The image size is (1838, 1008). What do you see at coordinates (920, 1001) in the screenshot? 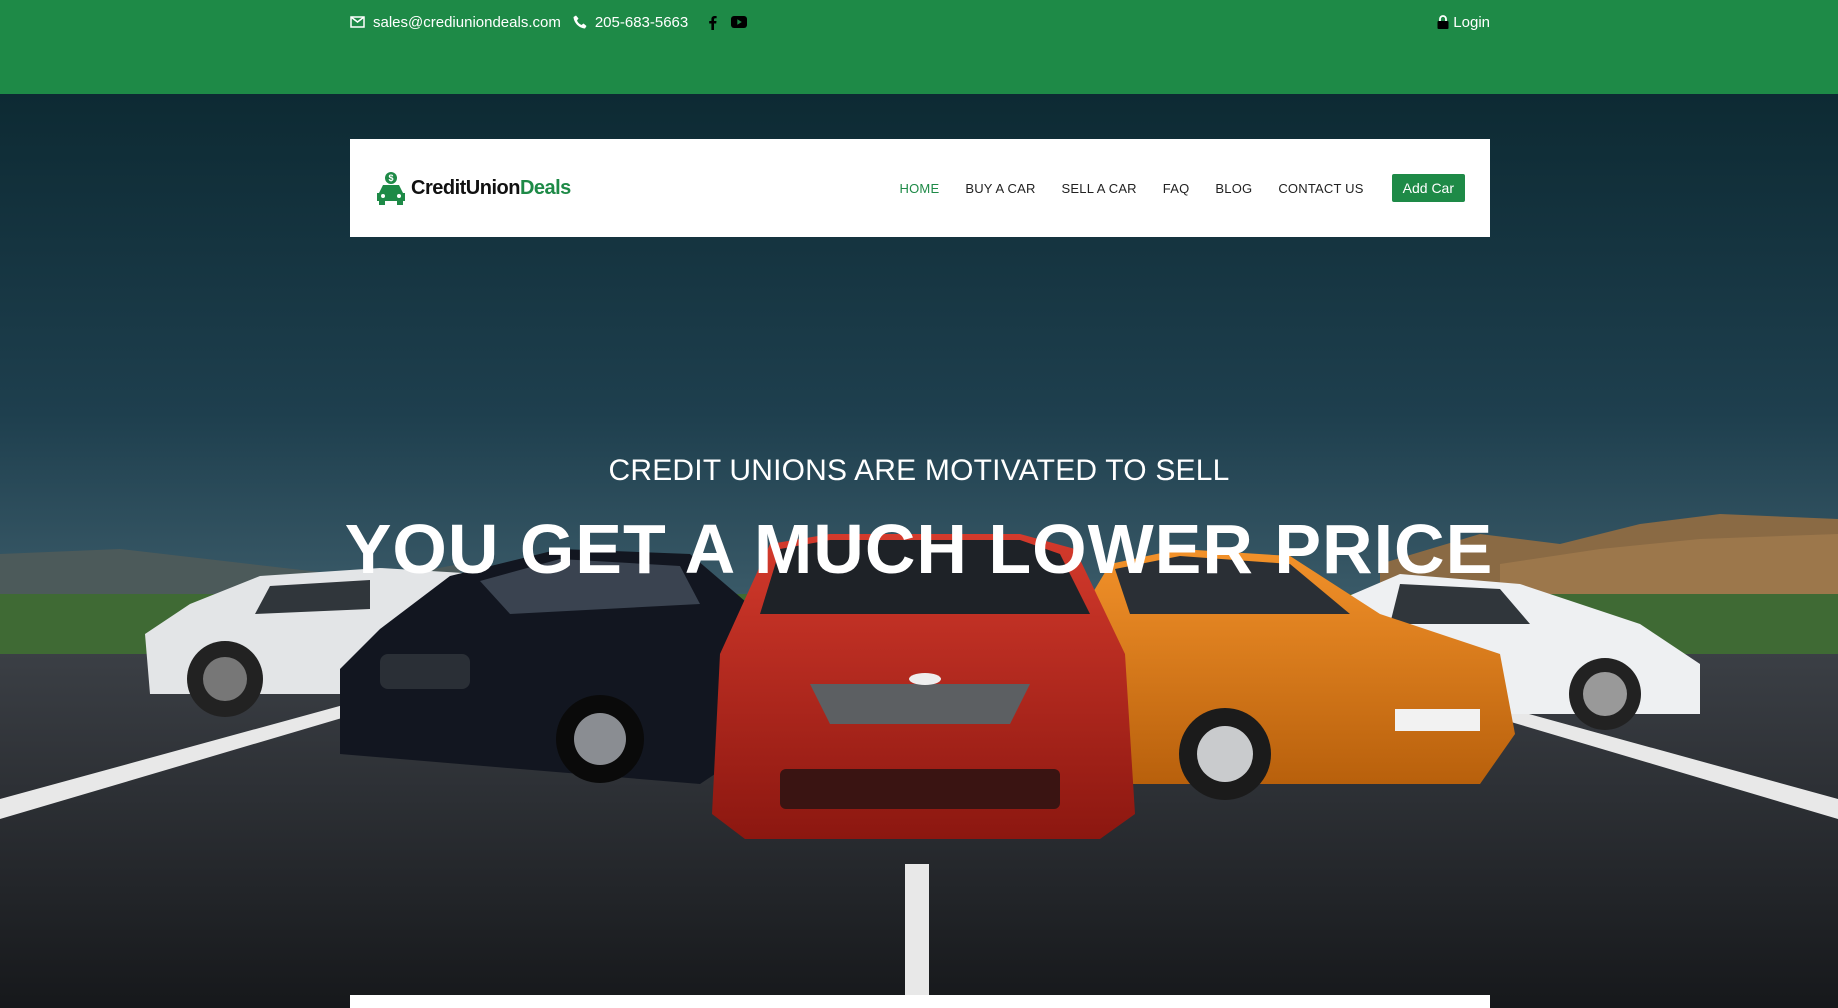
I see `content-card-top-edge` at bounding box center [920, 1001].